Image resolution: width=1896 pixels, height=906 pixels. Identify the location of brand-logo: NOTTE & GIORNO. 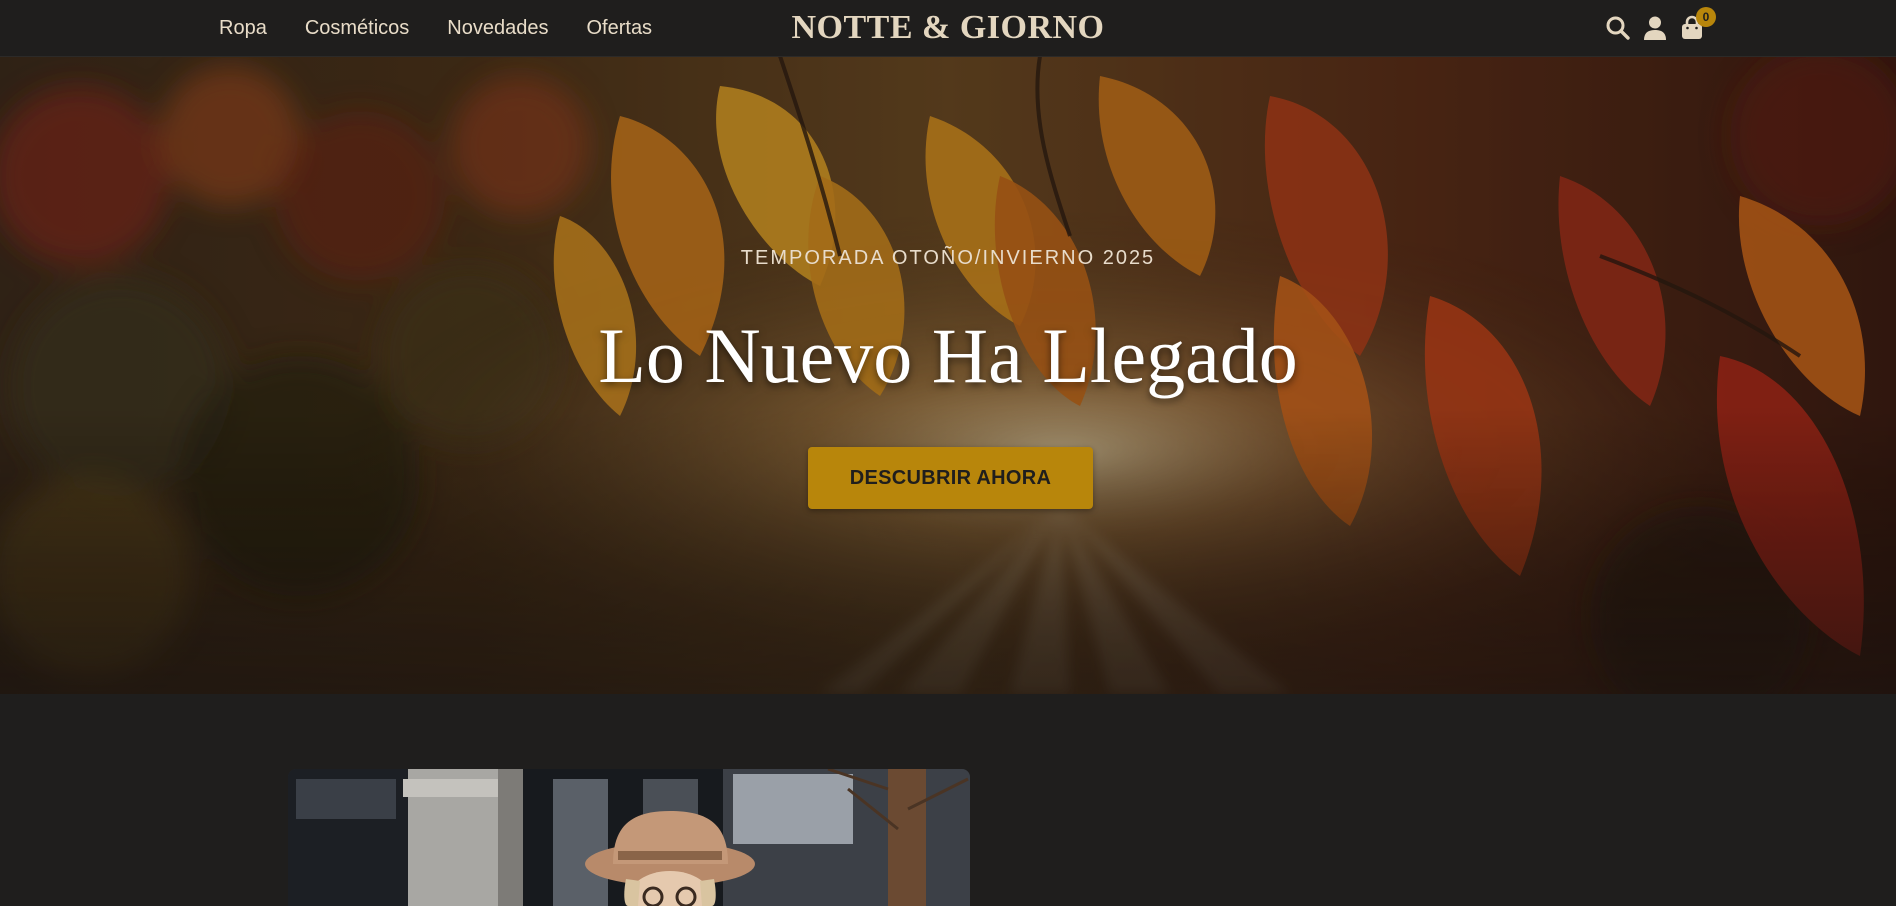
(947, 27).